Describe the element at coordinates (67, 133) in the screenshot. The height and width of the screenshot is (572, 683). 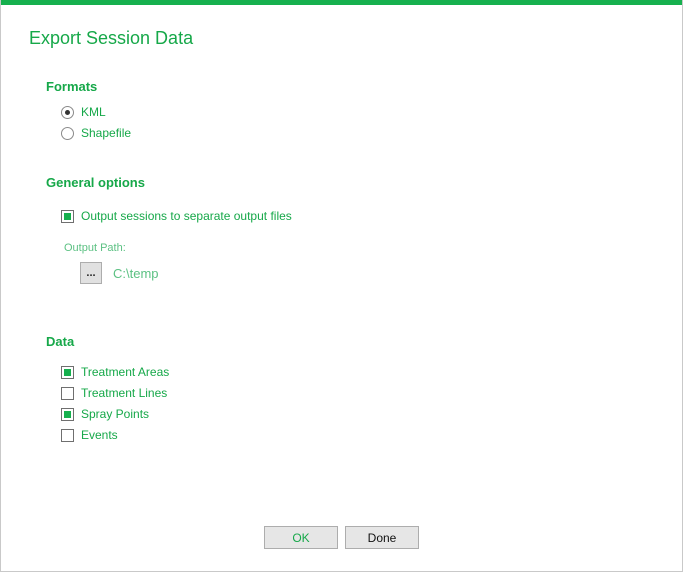
I see `shapefile-radio` at that location.